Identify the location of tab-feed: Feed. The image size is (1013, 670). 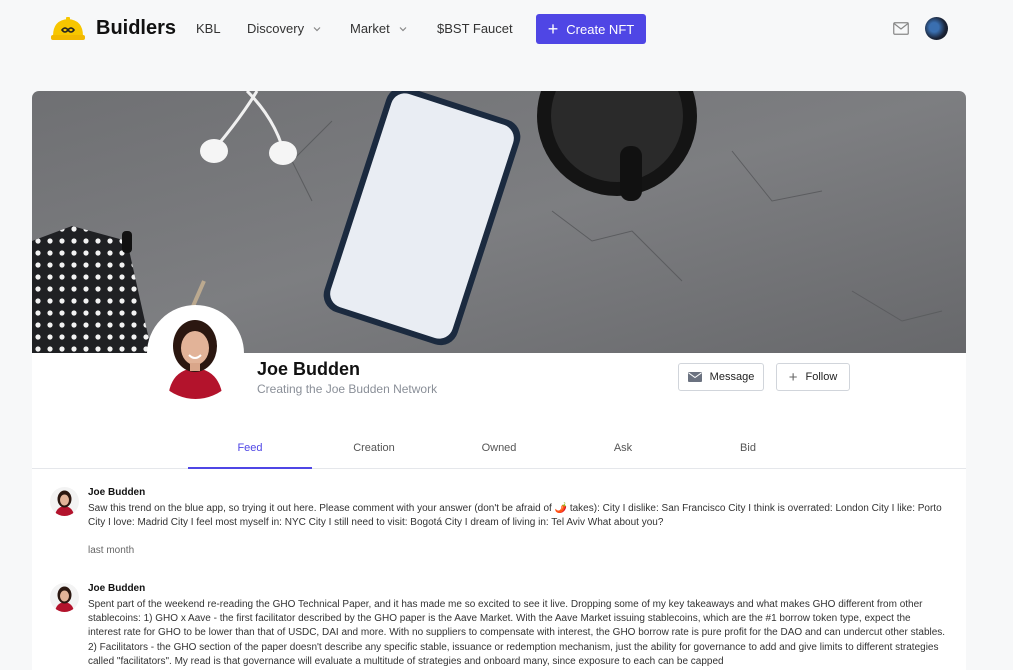
(250, 452).